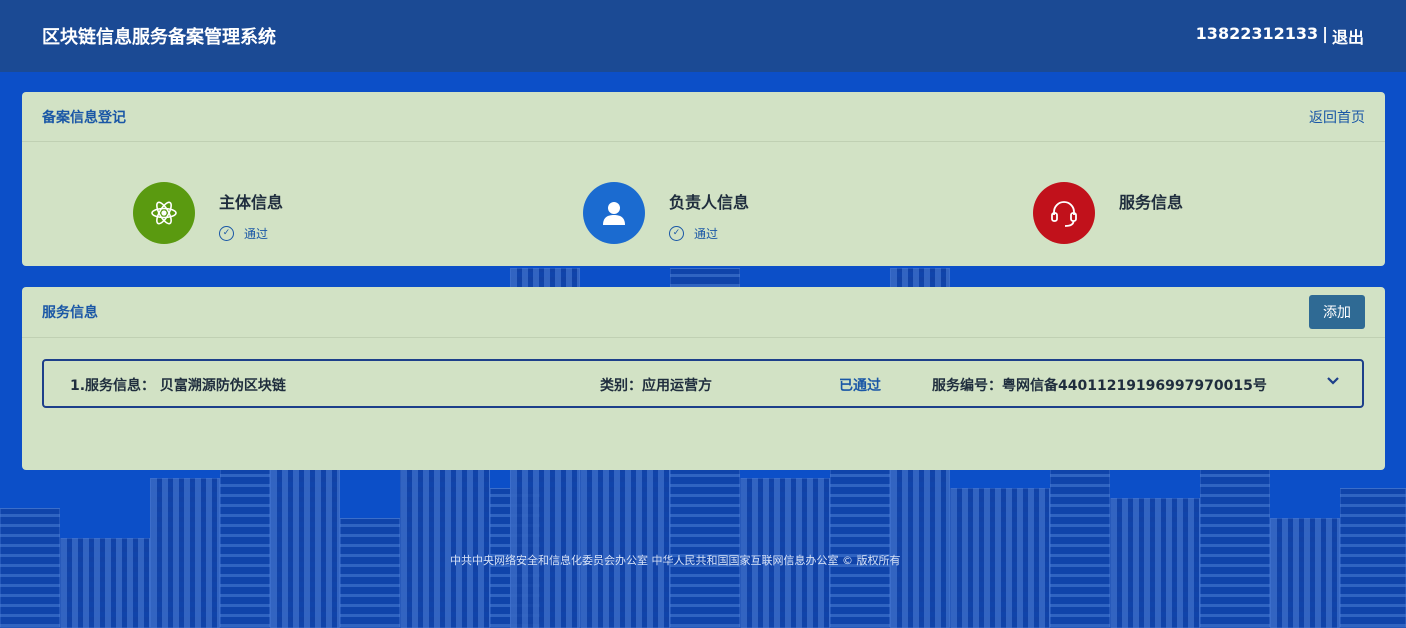 The width and height of the screenshot is (1406, 628). What do you see at coordinates (860, 386) in the screenshot?
I see `service-status: 已通过` at bounding box center [860, 386].